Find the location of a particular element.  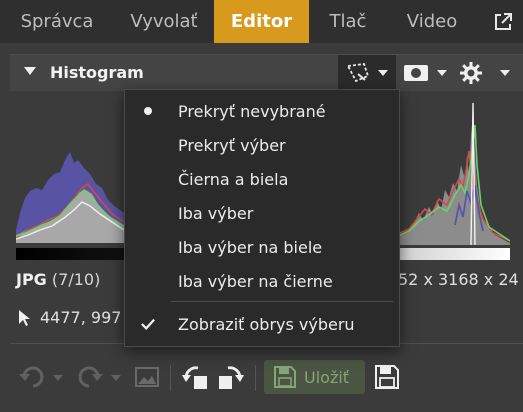

bullet-icon is located at coordinates (148, 111).